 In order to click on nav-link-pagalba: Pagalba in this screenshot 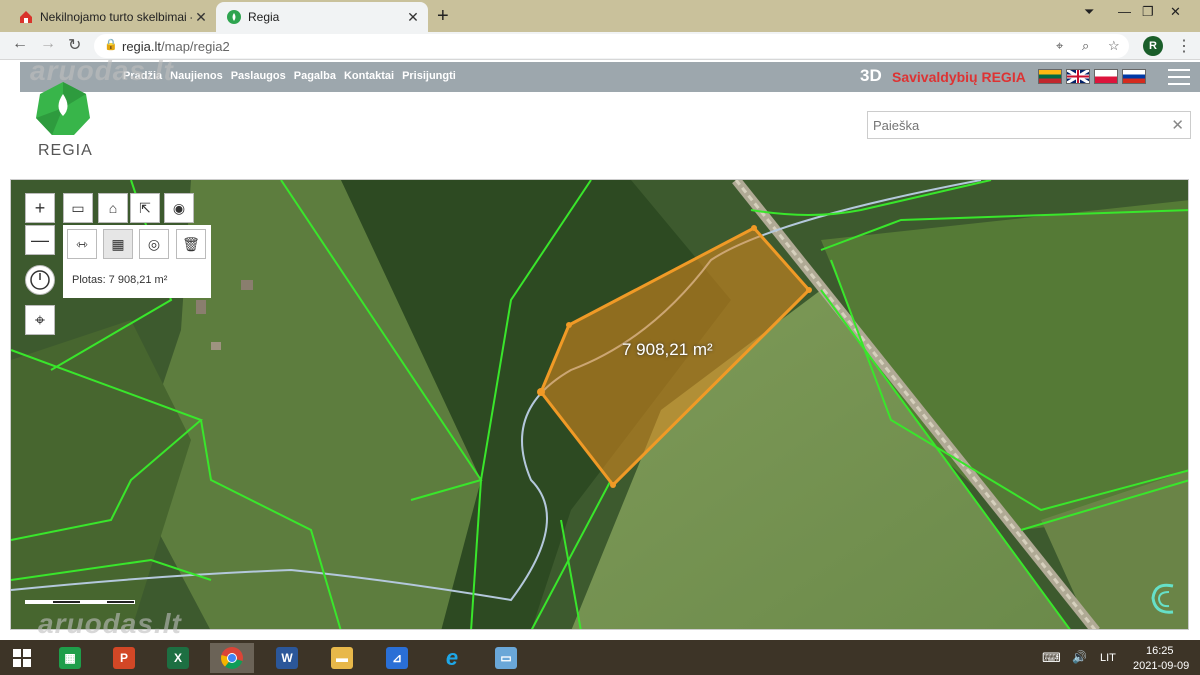, I will do `click(315, 76)`.